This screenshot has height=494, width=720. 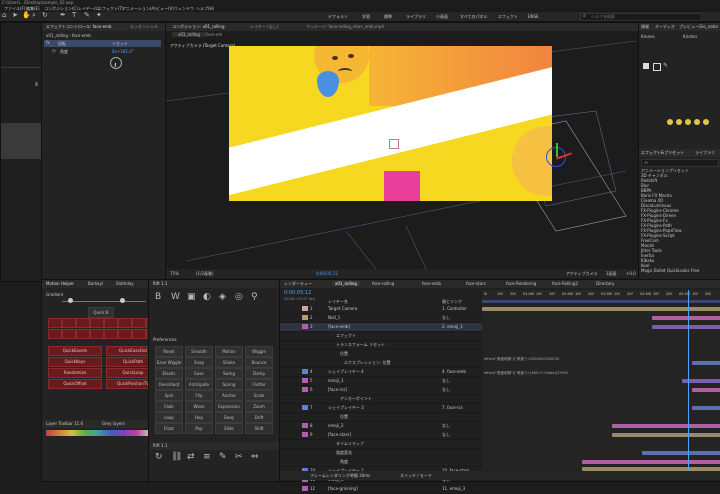 I want to click on rift-button: Flip, so click(x=199, y=395).